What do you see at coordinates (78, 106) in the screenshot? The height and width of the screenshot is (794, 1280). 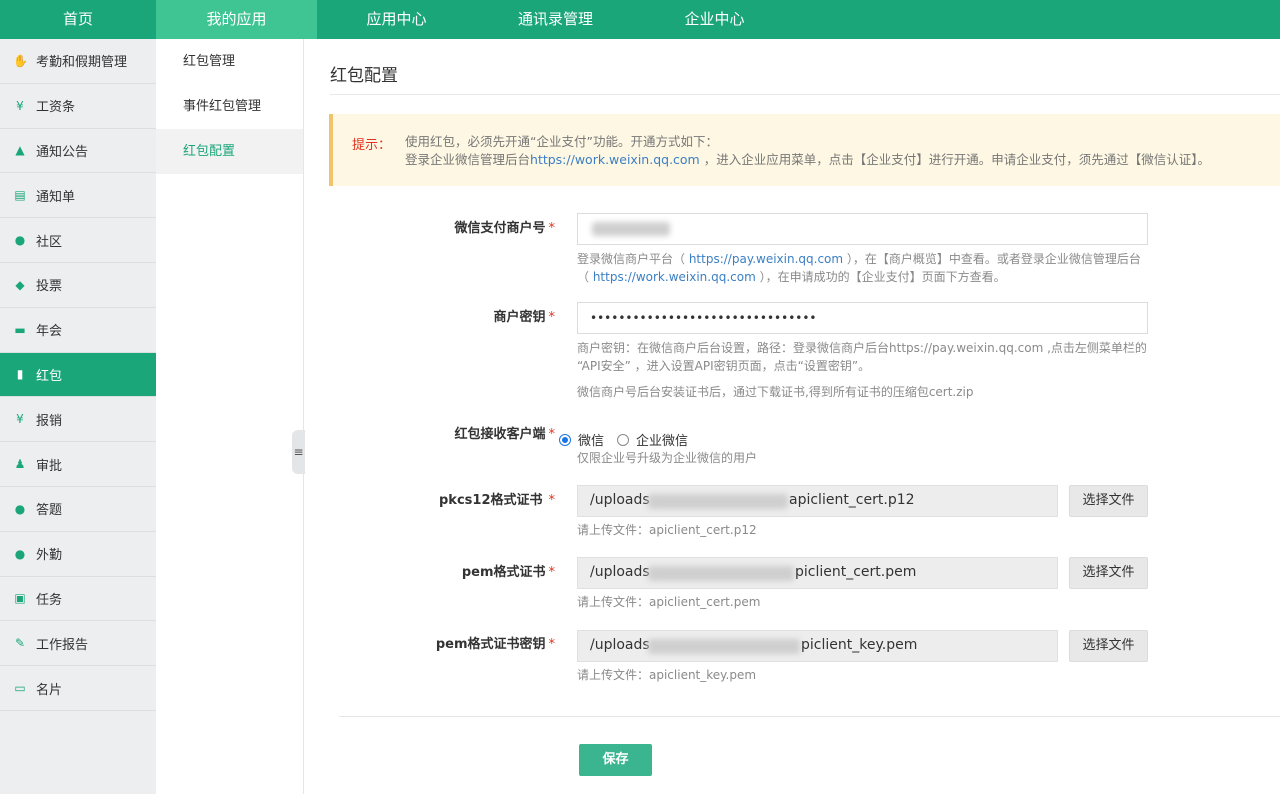 I see `sidebar-item-payslip: ¥ 工资条` at bounding box center [78, 106].